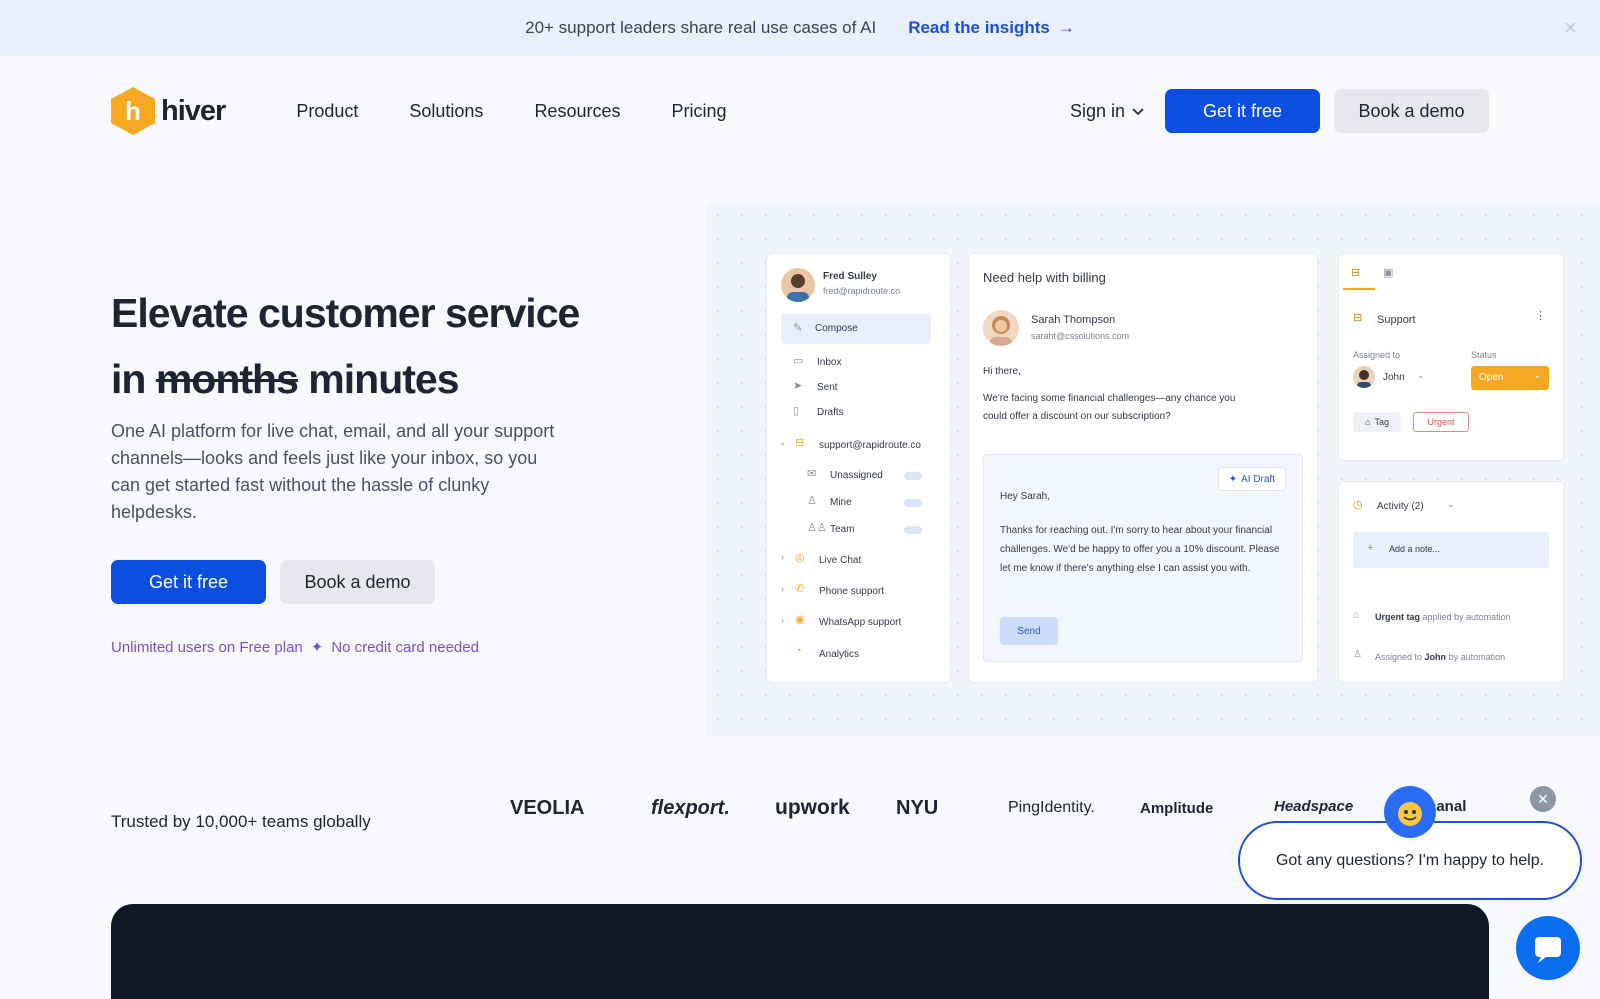  Describe the element at coordinates (1002, 371) in the screenshot. I see `email-greeting: Hi there,` at that location.